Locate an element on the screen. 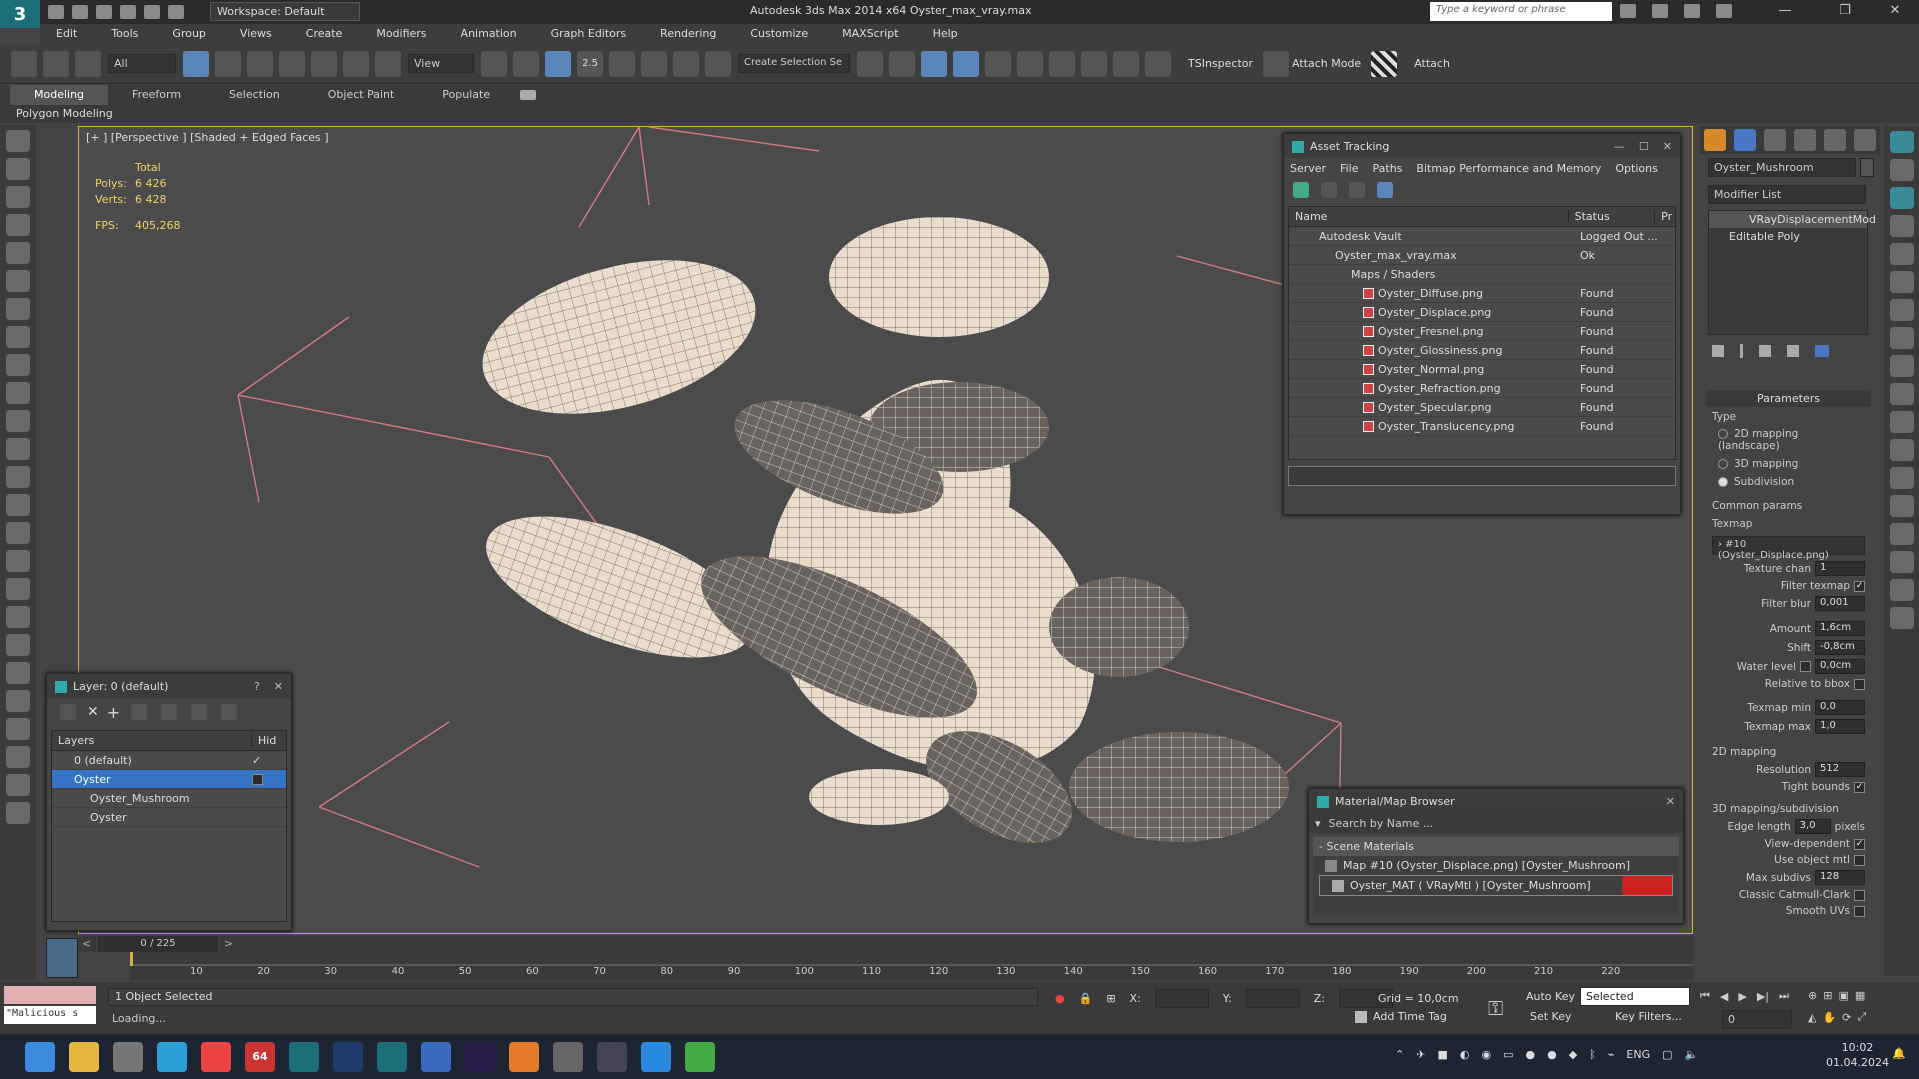 This screenshot has width=1919, height=1079. window-crossing-icon is located at coordinates (292, 63).